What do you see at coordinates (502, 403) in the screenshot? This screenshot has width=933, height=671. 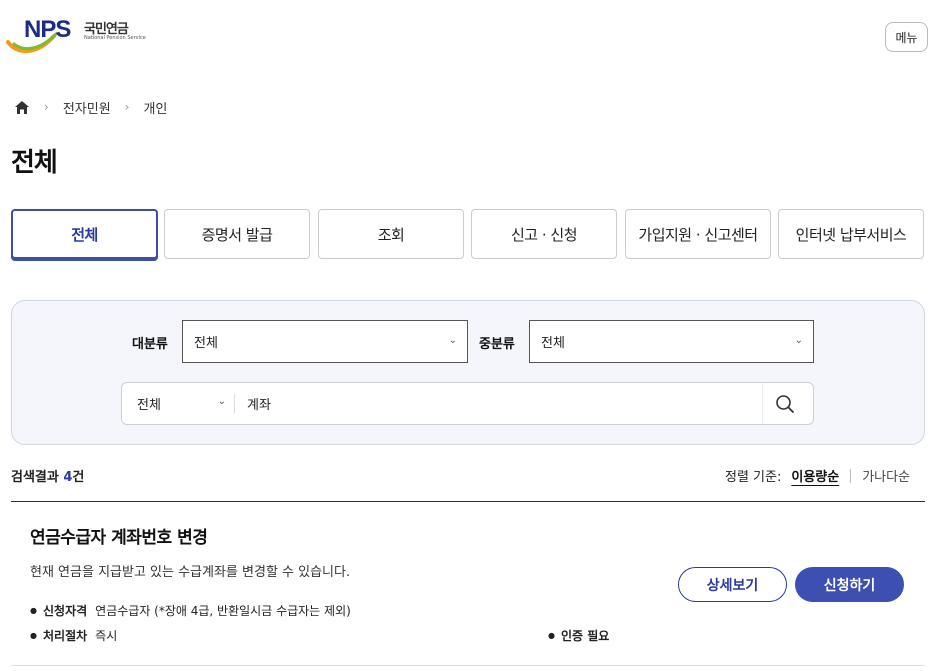 I see `search-input` at bounding box center [502, 403].